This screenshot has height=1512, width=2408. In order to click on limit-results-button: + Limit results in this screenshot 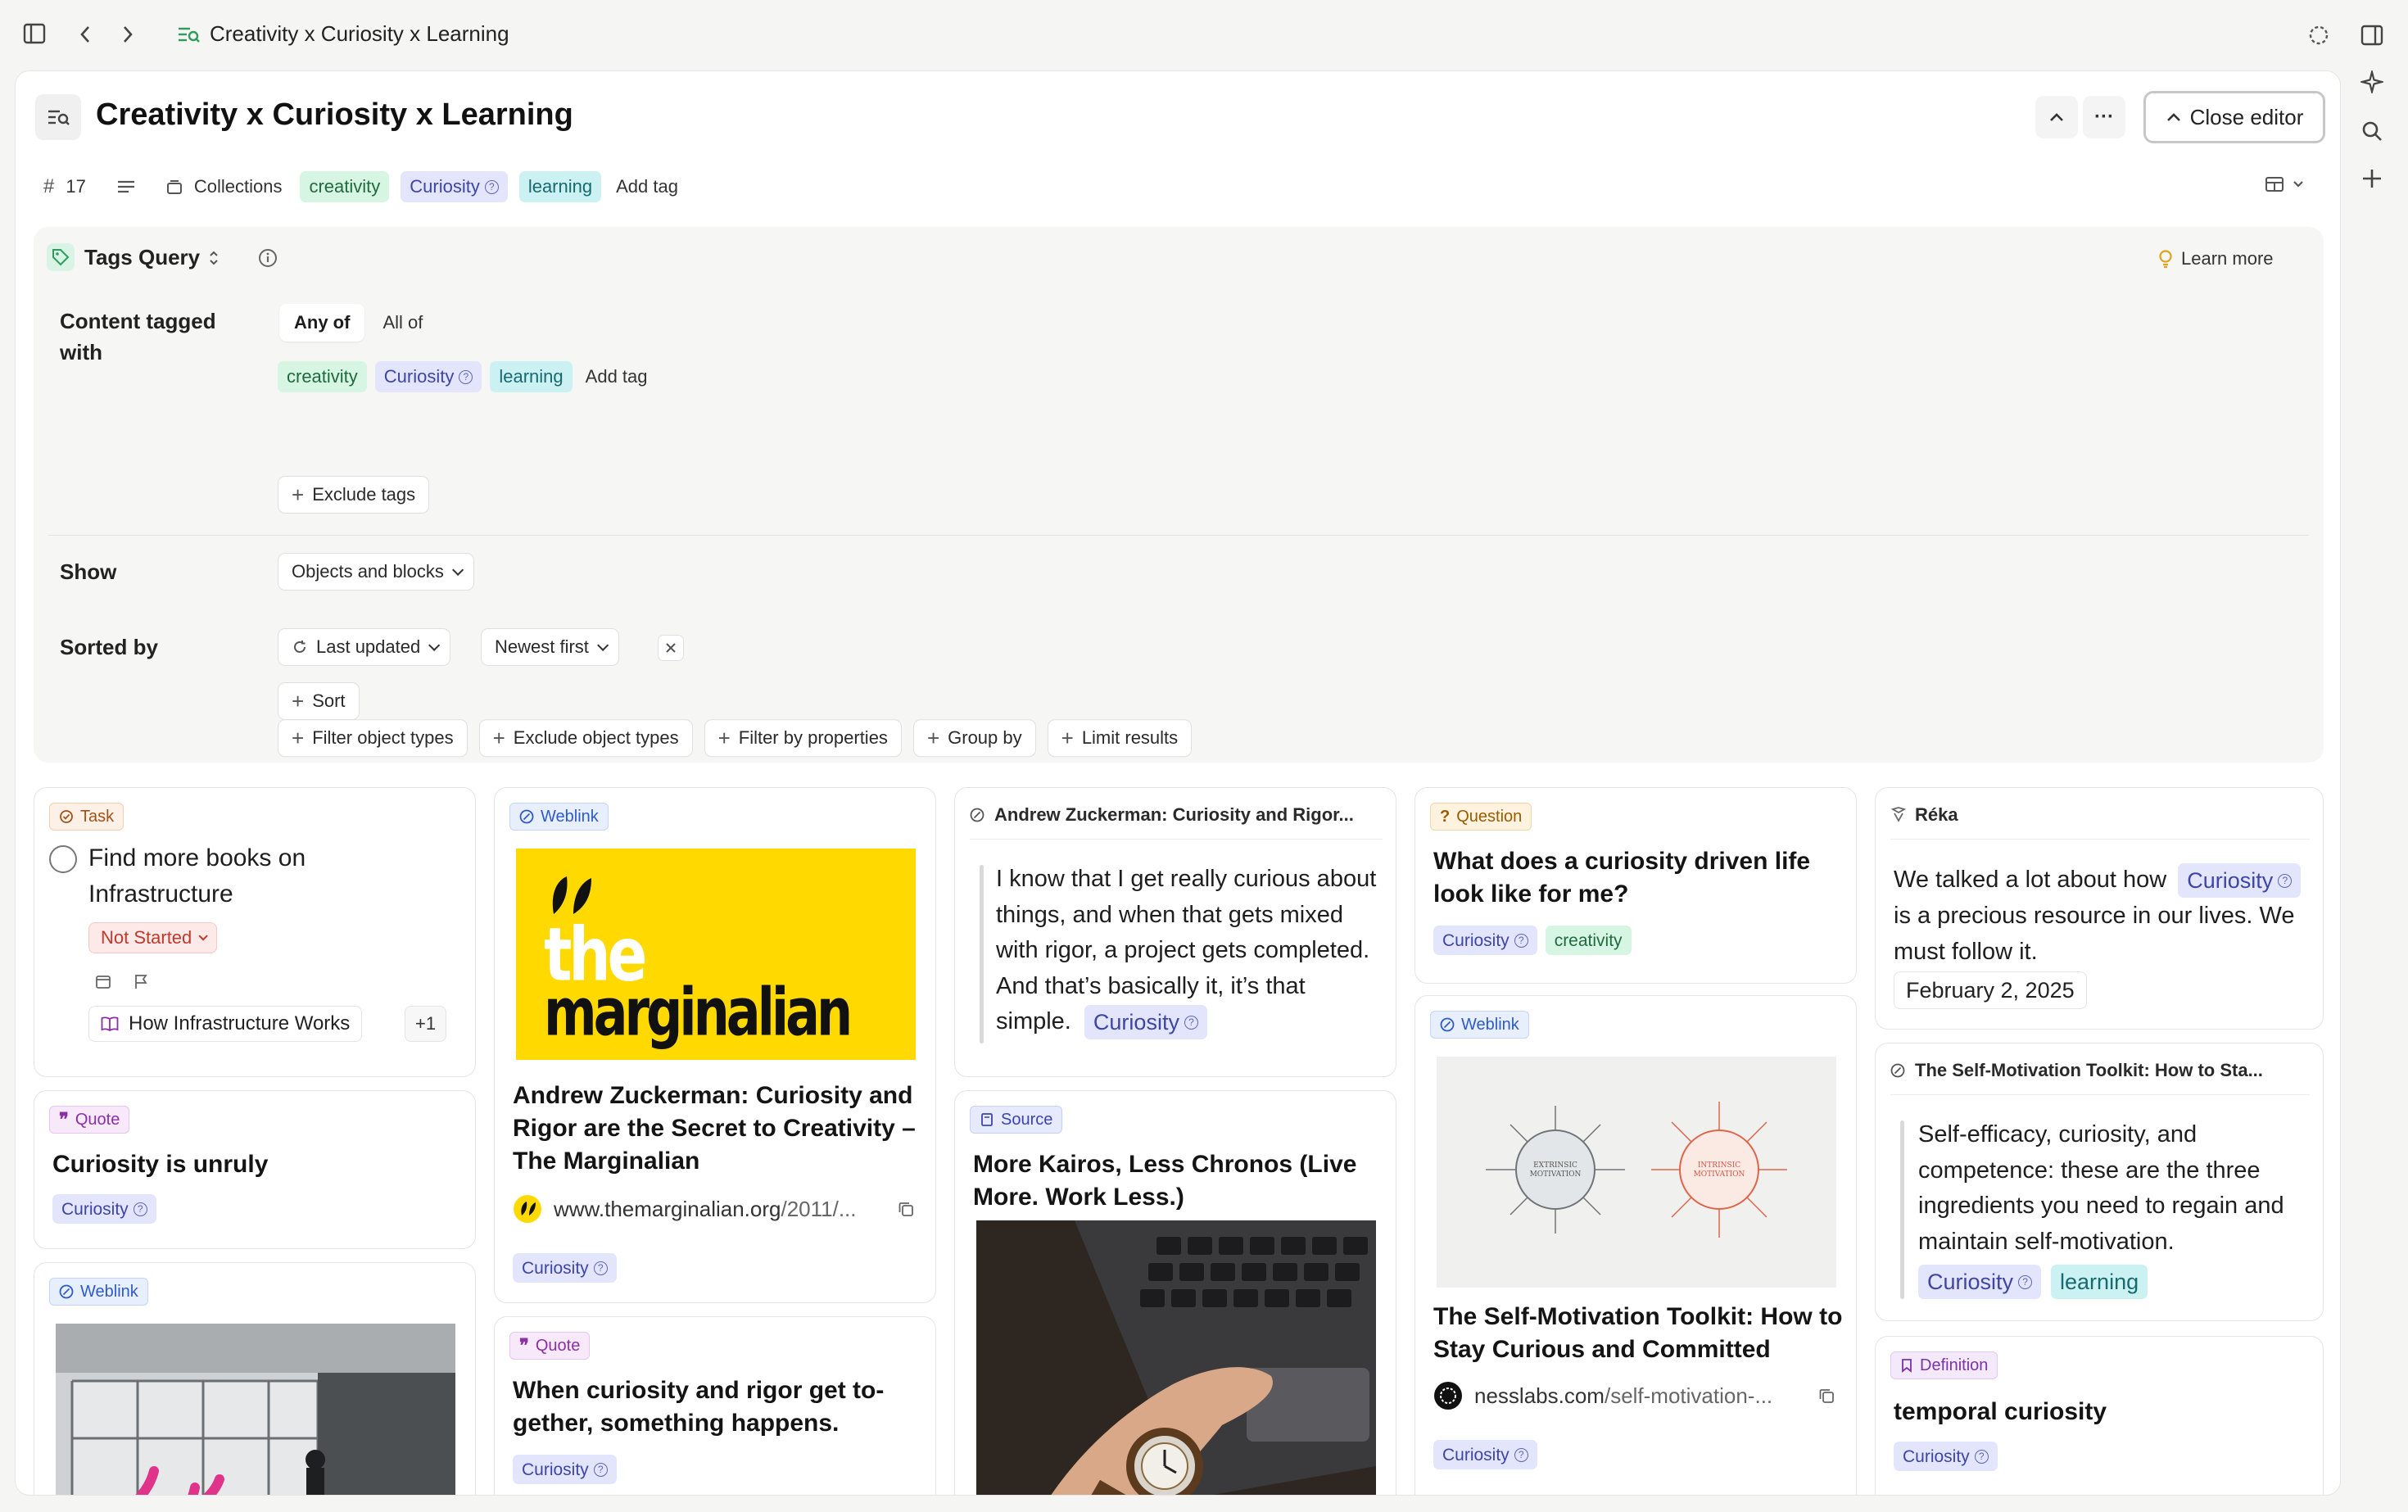, I will do `click(1120, 738)`.